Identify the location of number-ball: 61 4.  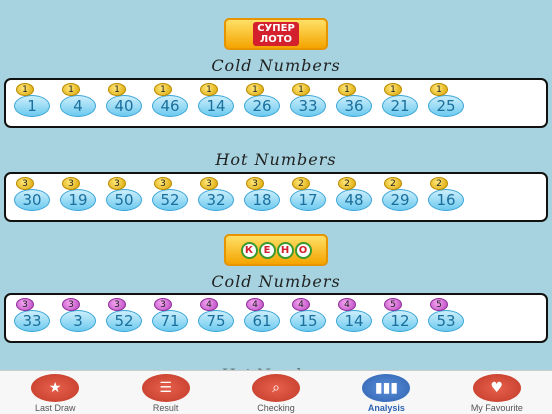
(262, 315).